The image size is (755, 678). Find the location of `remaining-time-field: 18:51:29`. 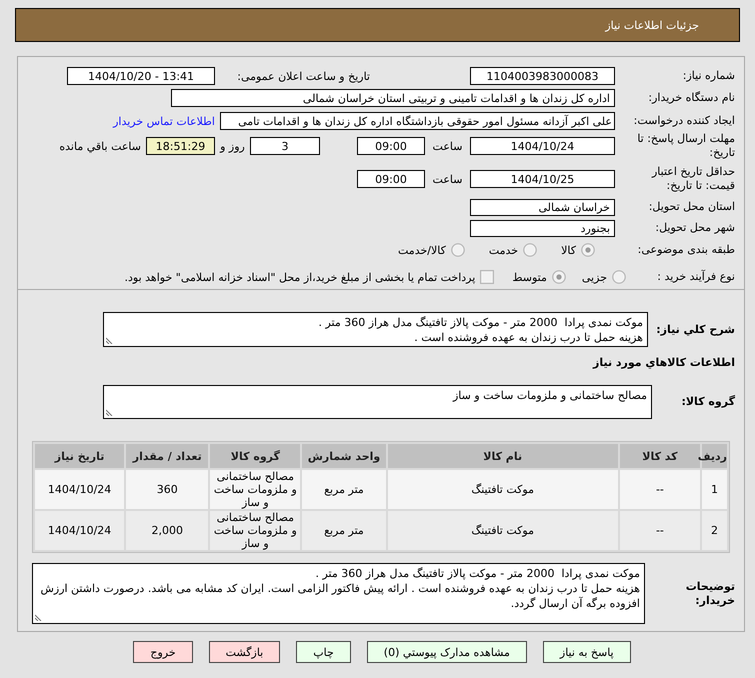

remaining-time-field: 18:51:29 is located at coordinates (180, 146).